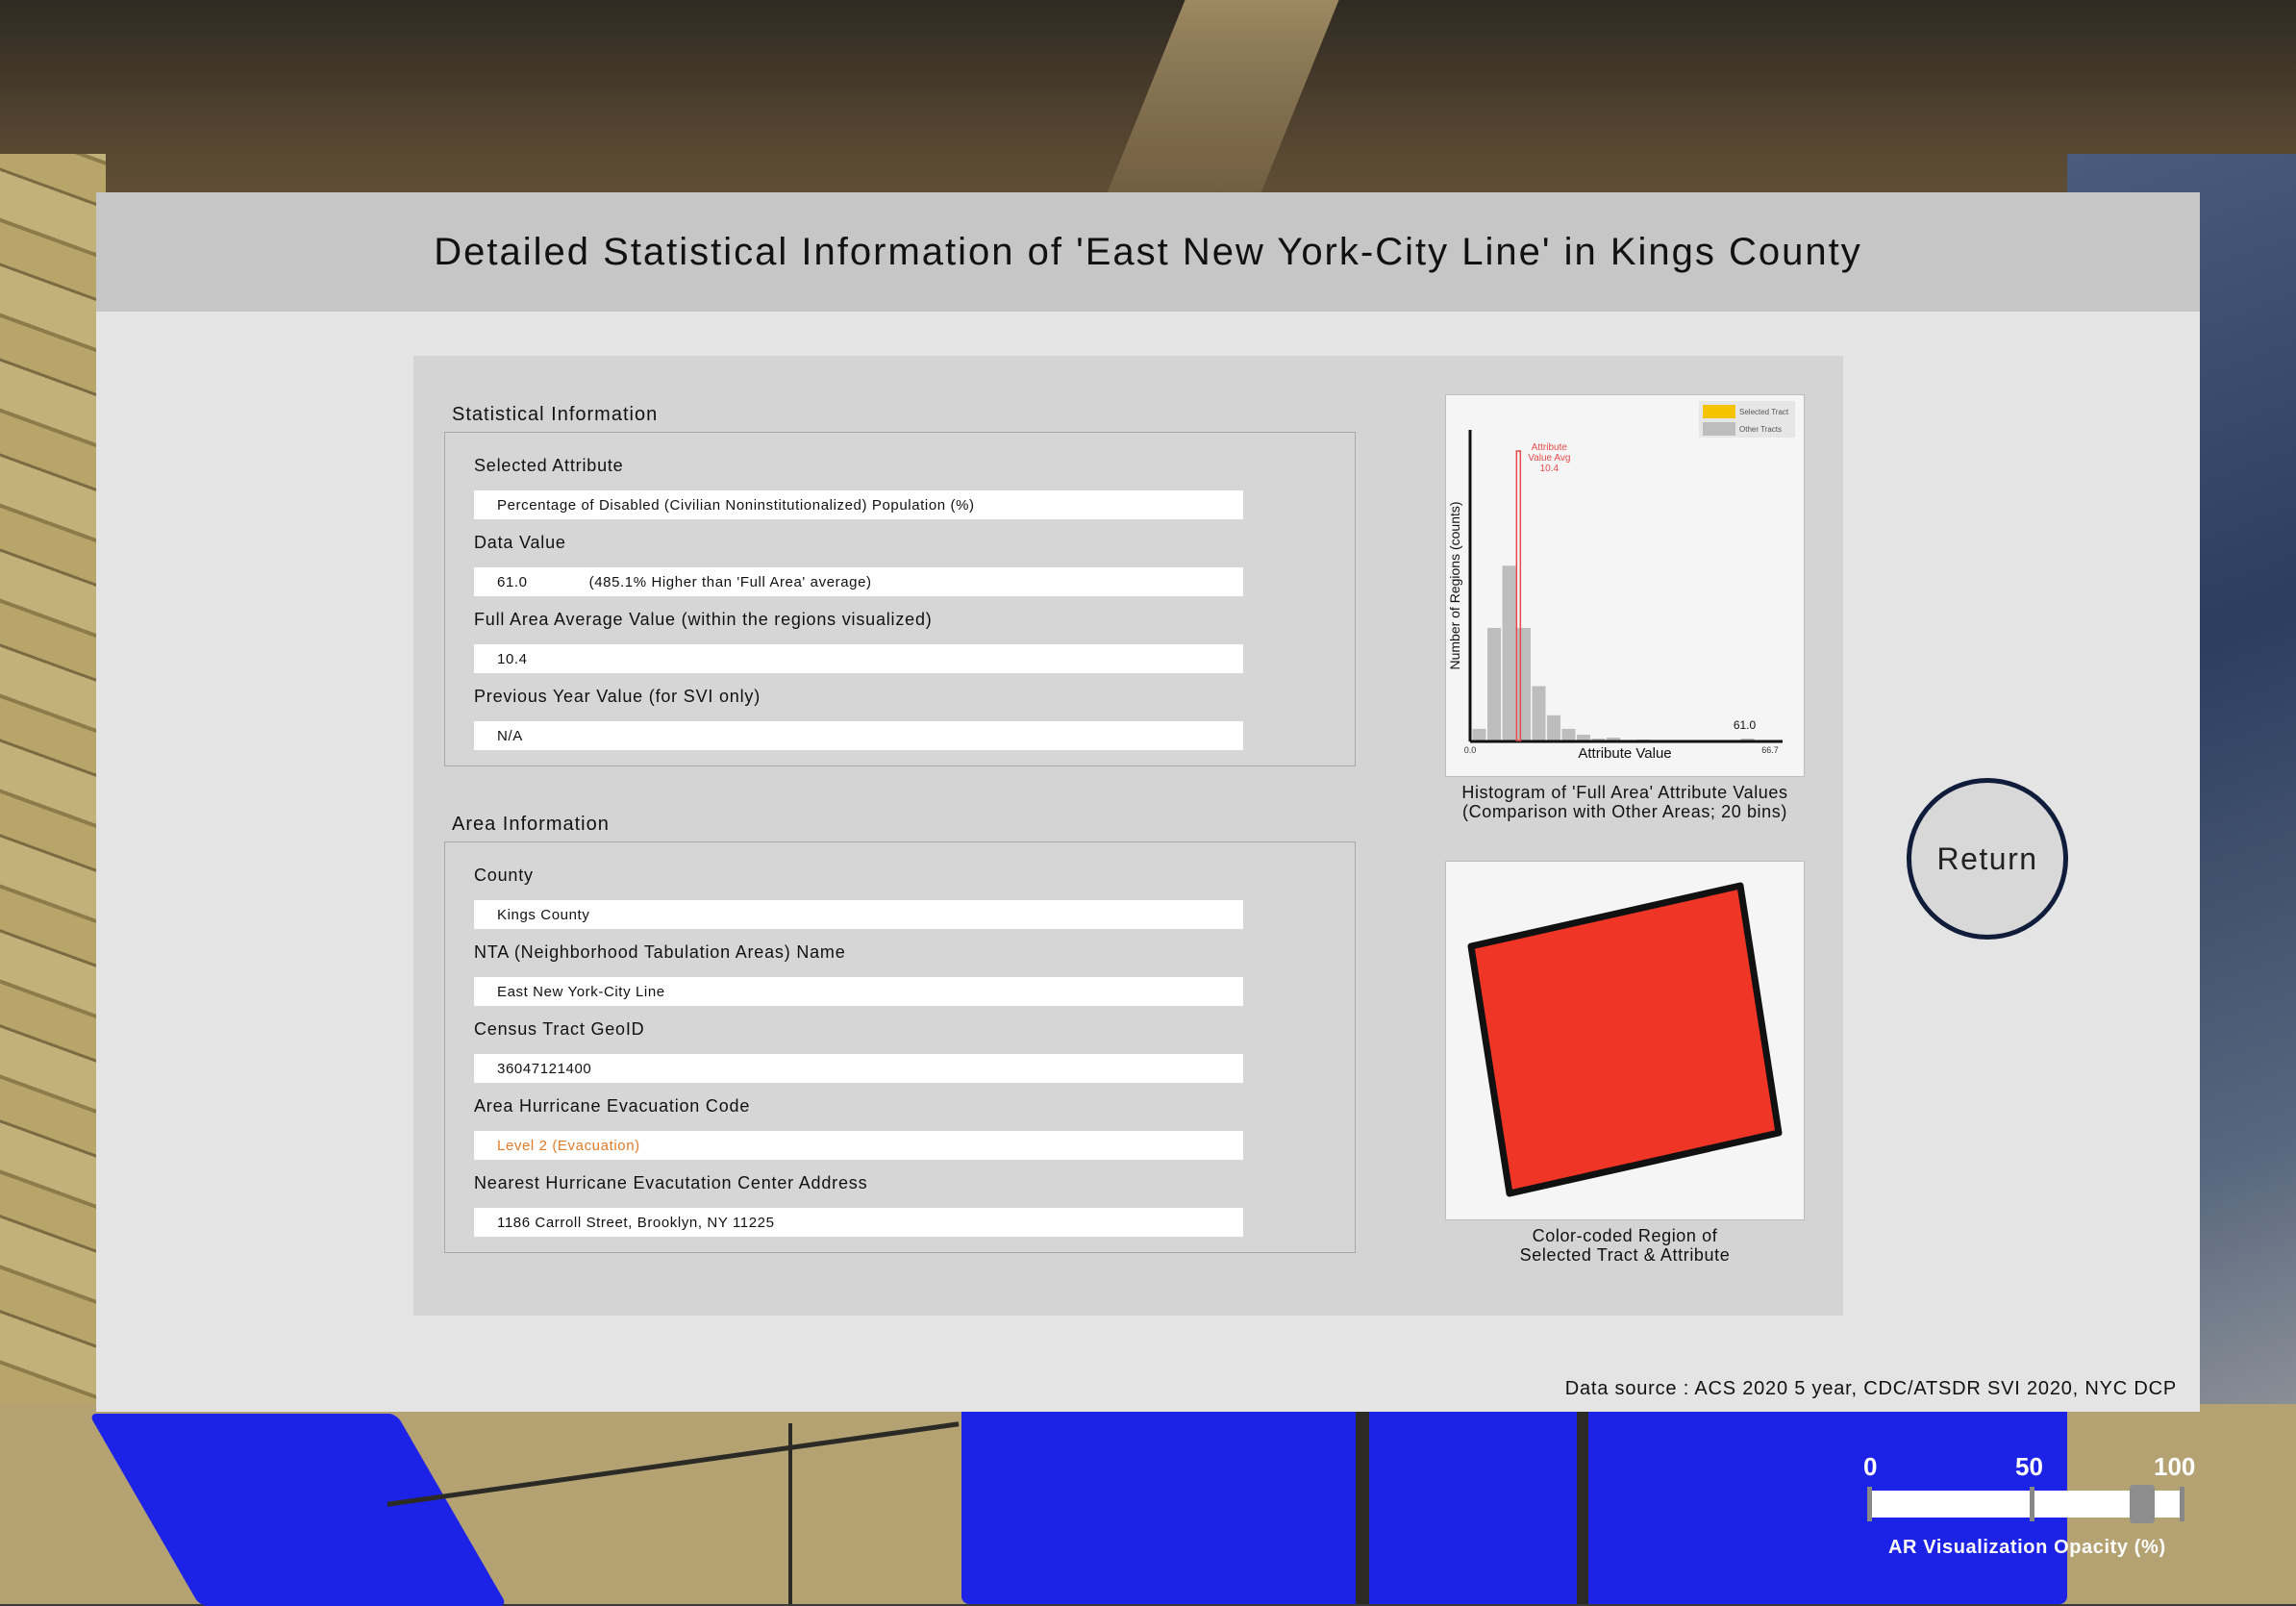 The width and height of the screenshot is (2296, 1606). What do you see at coordinates (1625, 1255) in the screenshot?
I see `region-caption-line: Selected Tract & Attribute` at bounding box center [1625, 1255].